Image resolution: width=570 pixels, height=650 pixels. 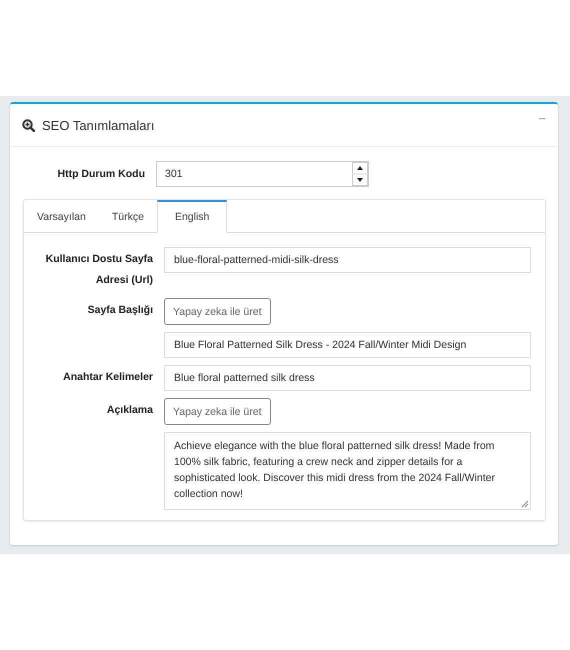 What do you see at coordinates (525, 504) in the screenshot?
I see `resize-handle-icon` at bounding box center [525, 504].